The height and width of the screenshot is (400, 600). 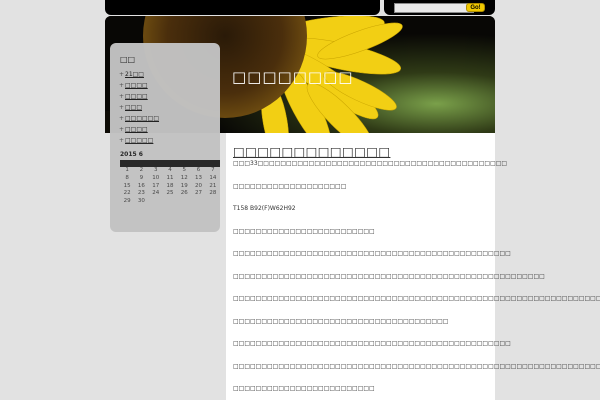 I want to click on calendar-day: 18, so click(x=170, y=187).